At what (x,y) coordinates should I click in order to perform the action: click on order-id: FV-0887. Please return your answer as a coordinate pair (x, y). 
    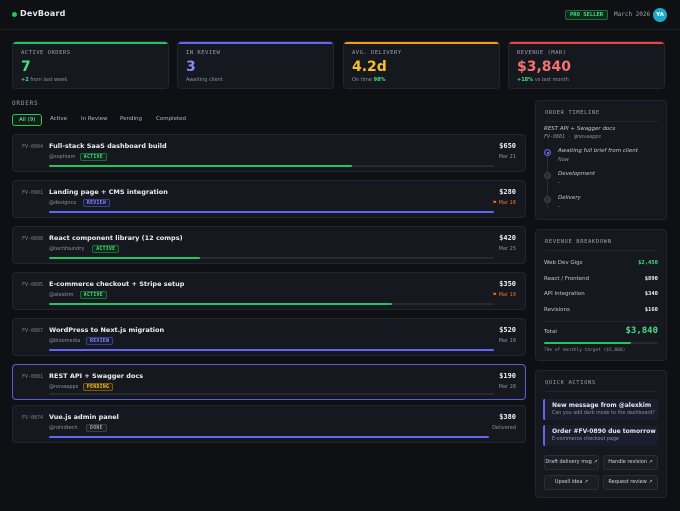
    Looking at the image, I should click on (33, 331).